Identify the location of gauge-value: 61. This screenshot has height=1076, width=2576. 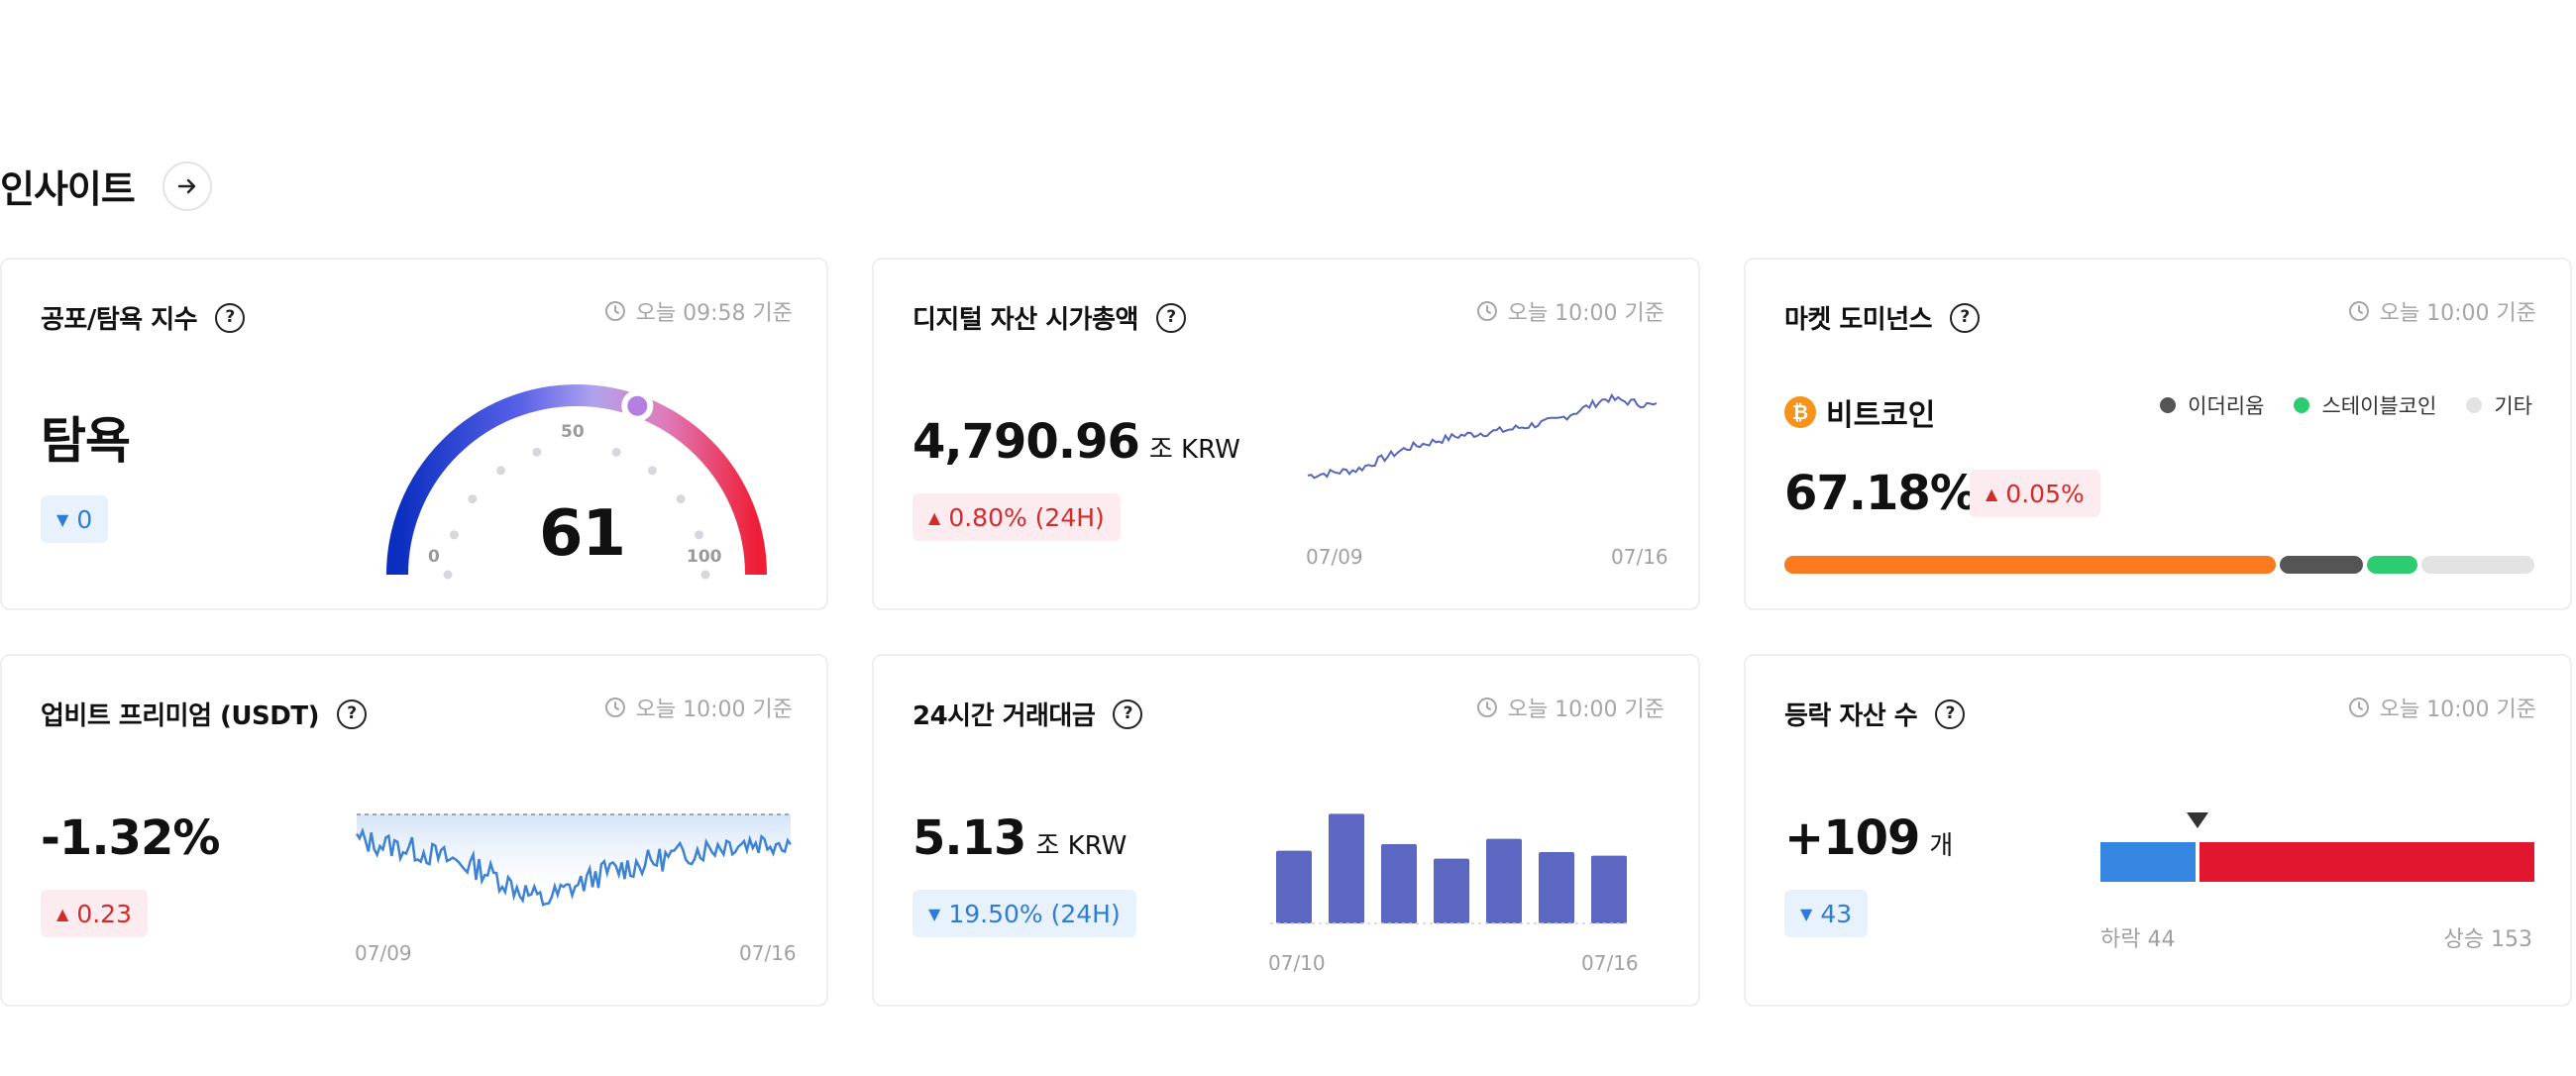
(583, 534).